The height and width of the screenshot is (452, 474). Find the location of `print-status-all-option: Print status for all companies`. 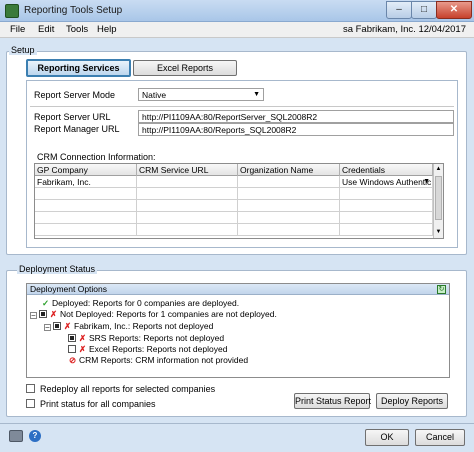

print-status-all-option: Print status for all companies is located at coordinates (91, 404).